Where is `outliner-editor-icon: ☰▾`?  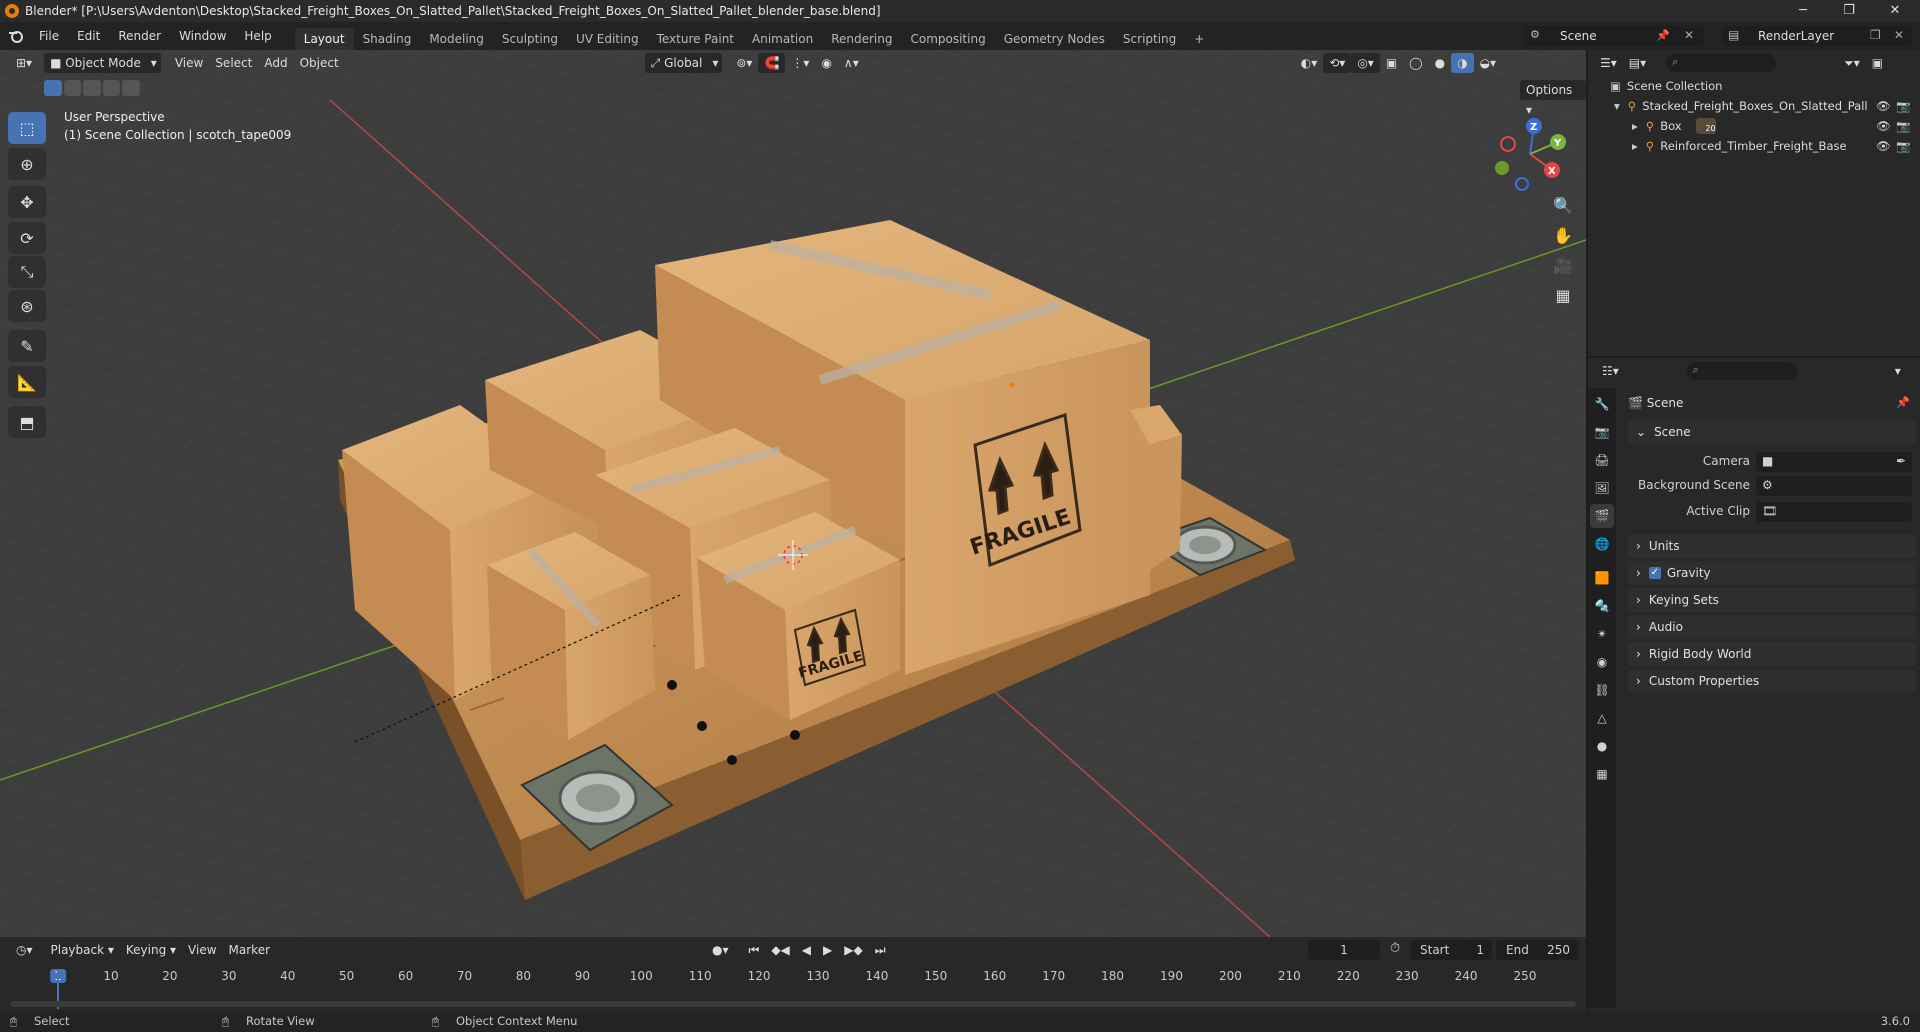
outliner-editor-icon: ☰▾ is located at coordinates (1608, 63).